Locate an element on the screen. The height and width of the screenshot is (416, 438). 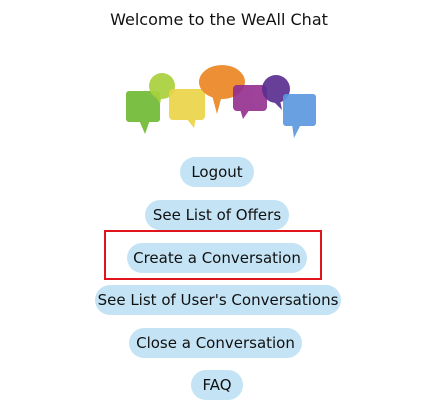
selection-highlight-box is located at coordinates (213, 255).